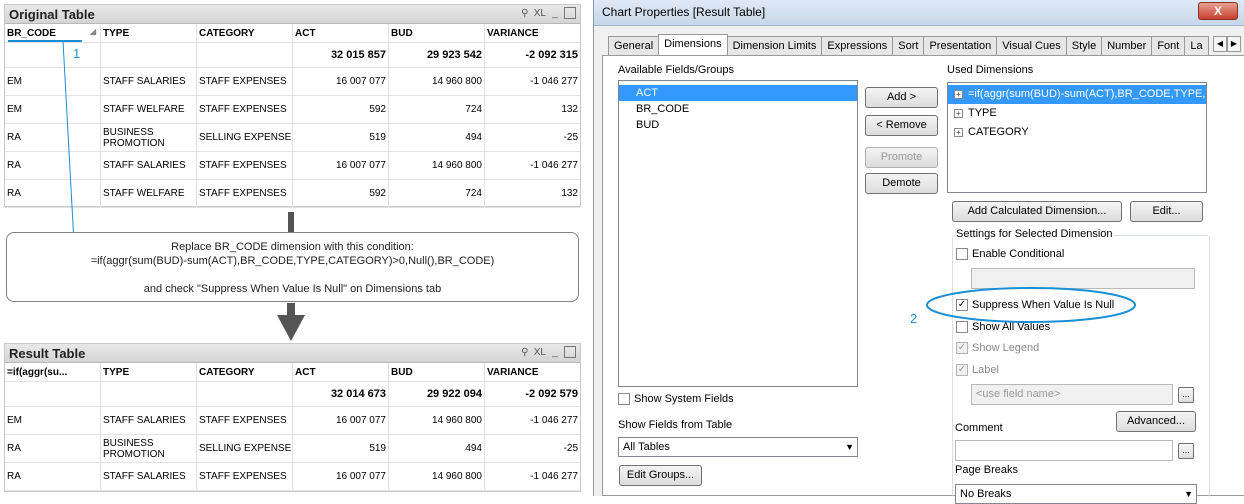 The image size is (1244, 504). What do you see at coordinates (341, 394) in the screenshot?
I see `total-cell: 32 014 673` at bounding box center [341, 394].